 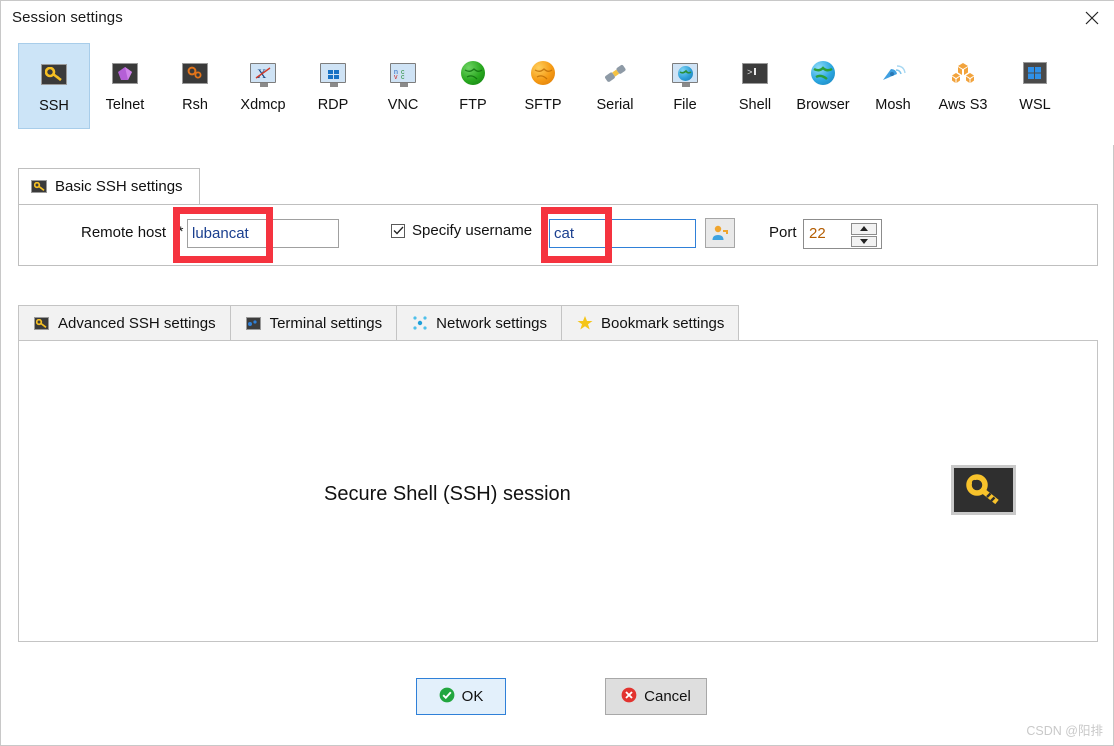 What do you see at coordinates (622, 233) in the screenshot?
I see `username-input` at bounding box center [622, 233].